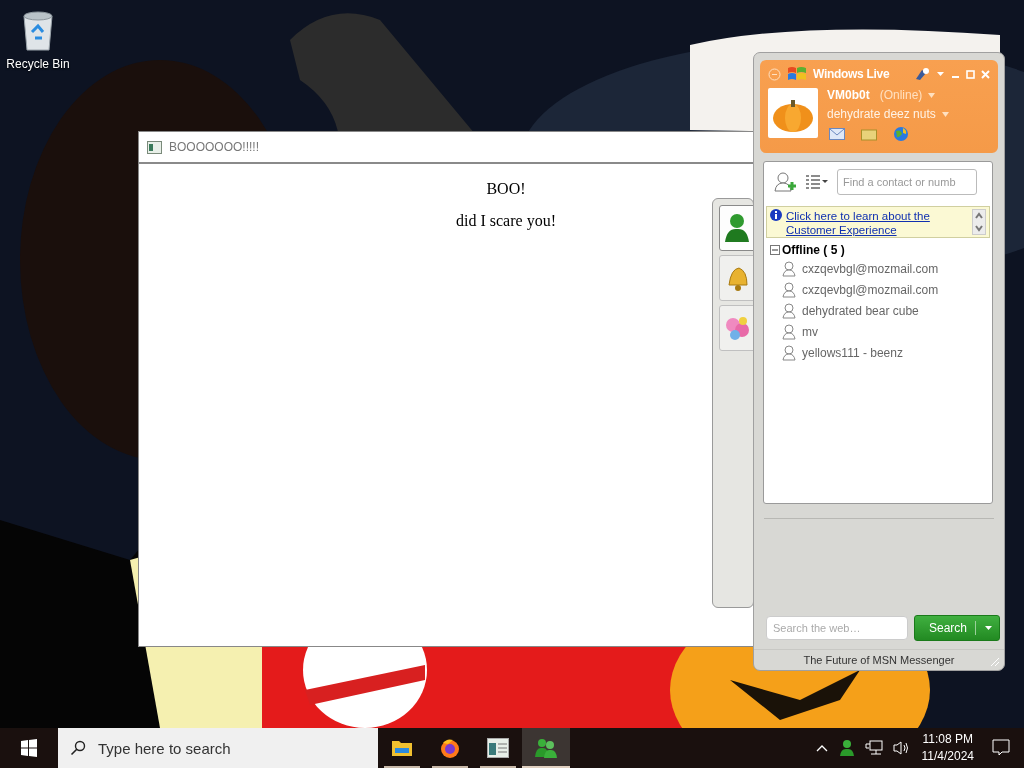  What do you see at coordinates (450, 748) in the screenshot?
I see `browser-icon` at bounding box center [450, 748].